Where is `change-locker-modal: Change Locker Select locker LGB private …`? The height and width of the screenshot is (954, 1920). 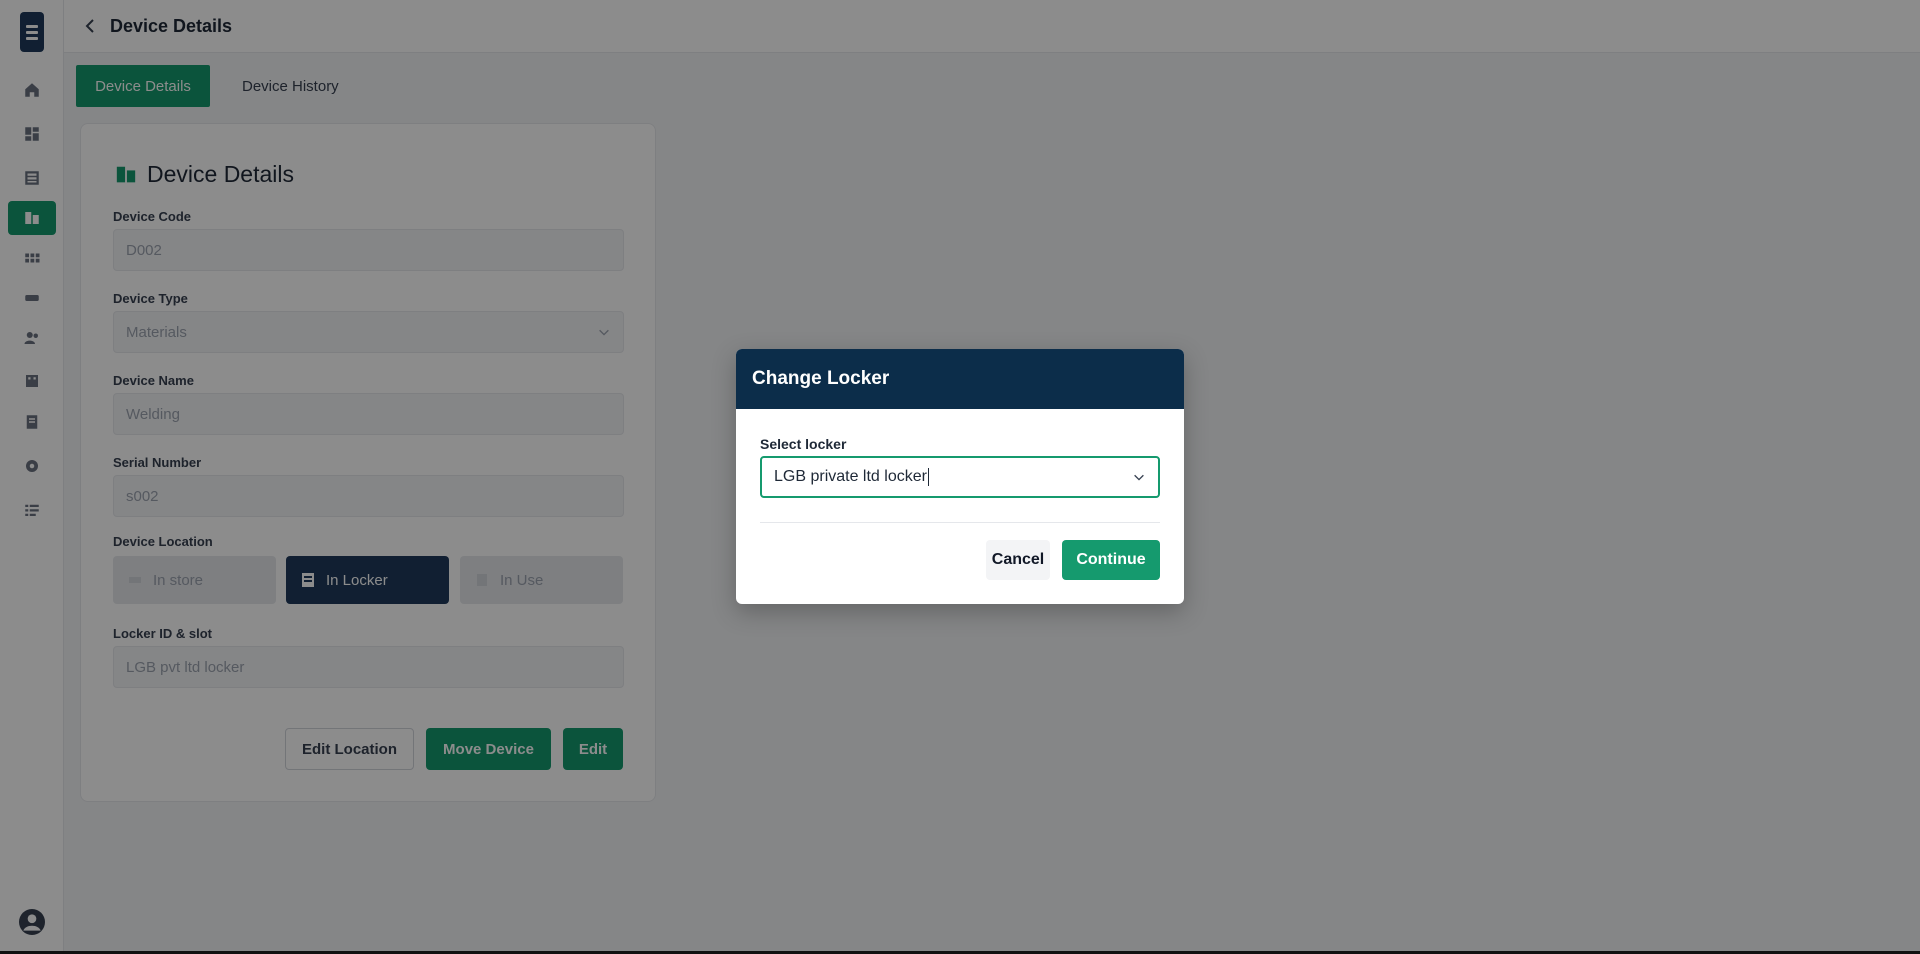 change-locker-modal: Change Locker Select locker LGB private … is located at coordinates (960, 476).